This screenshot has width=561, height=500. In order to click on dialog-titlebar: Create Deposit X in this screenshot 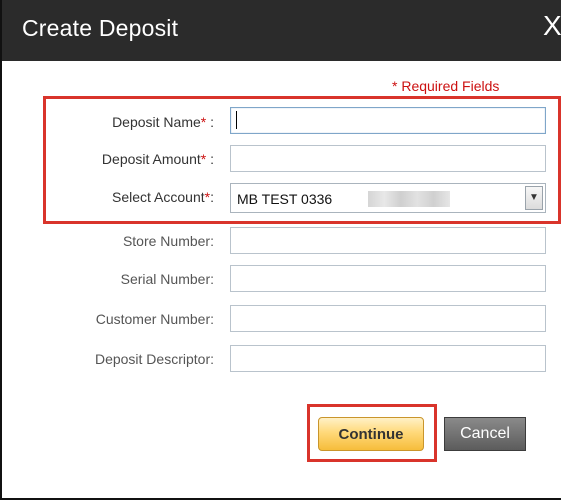, I will do `click(280, 30)`.